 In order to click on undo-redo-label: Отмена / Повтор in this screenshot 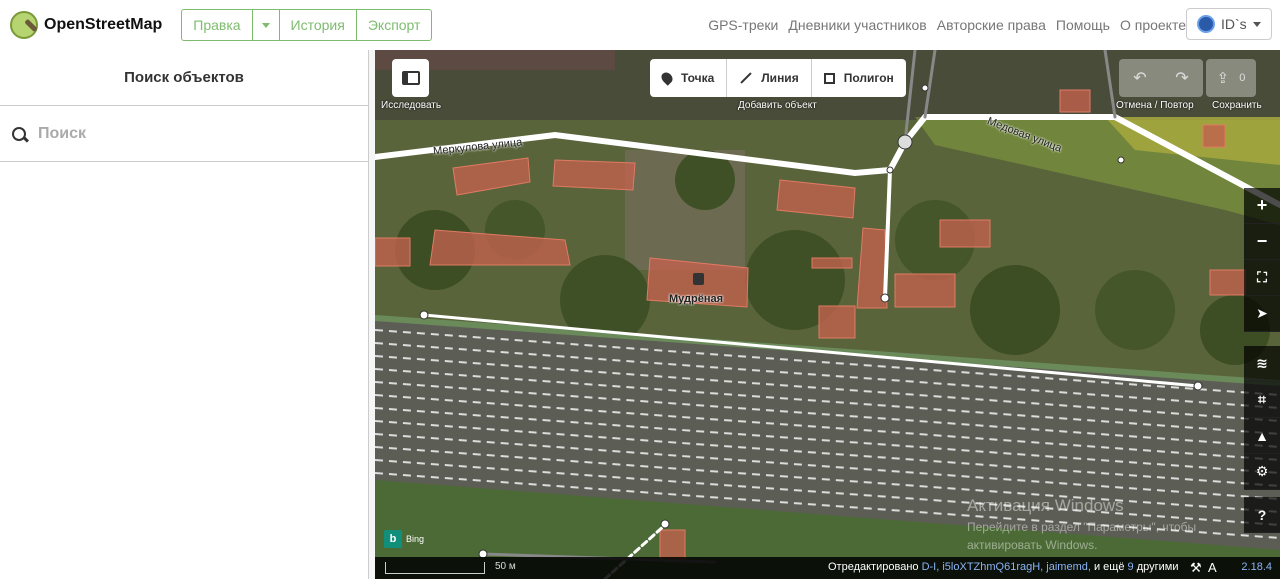, I will do `click(1155, 105)`.